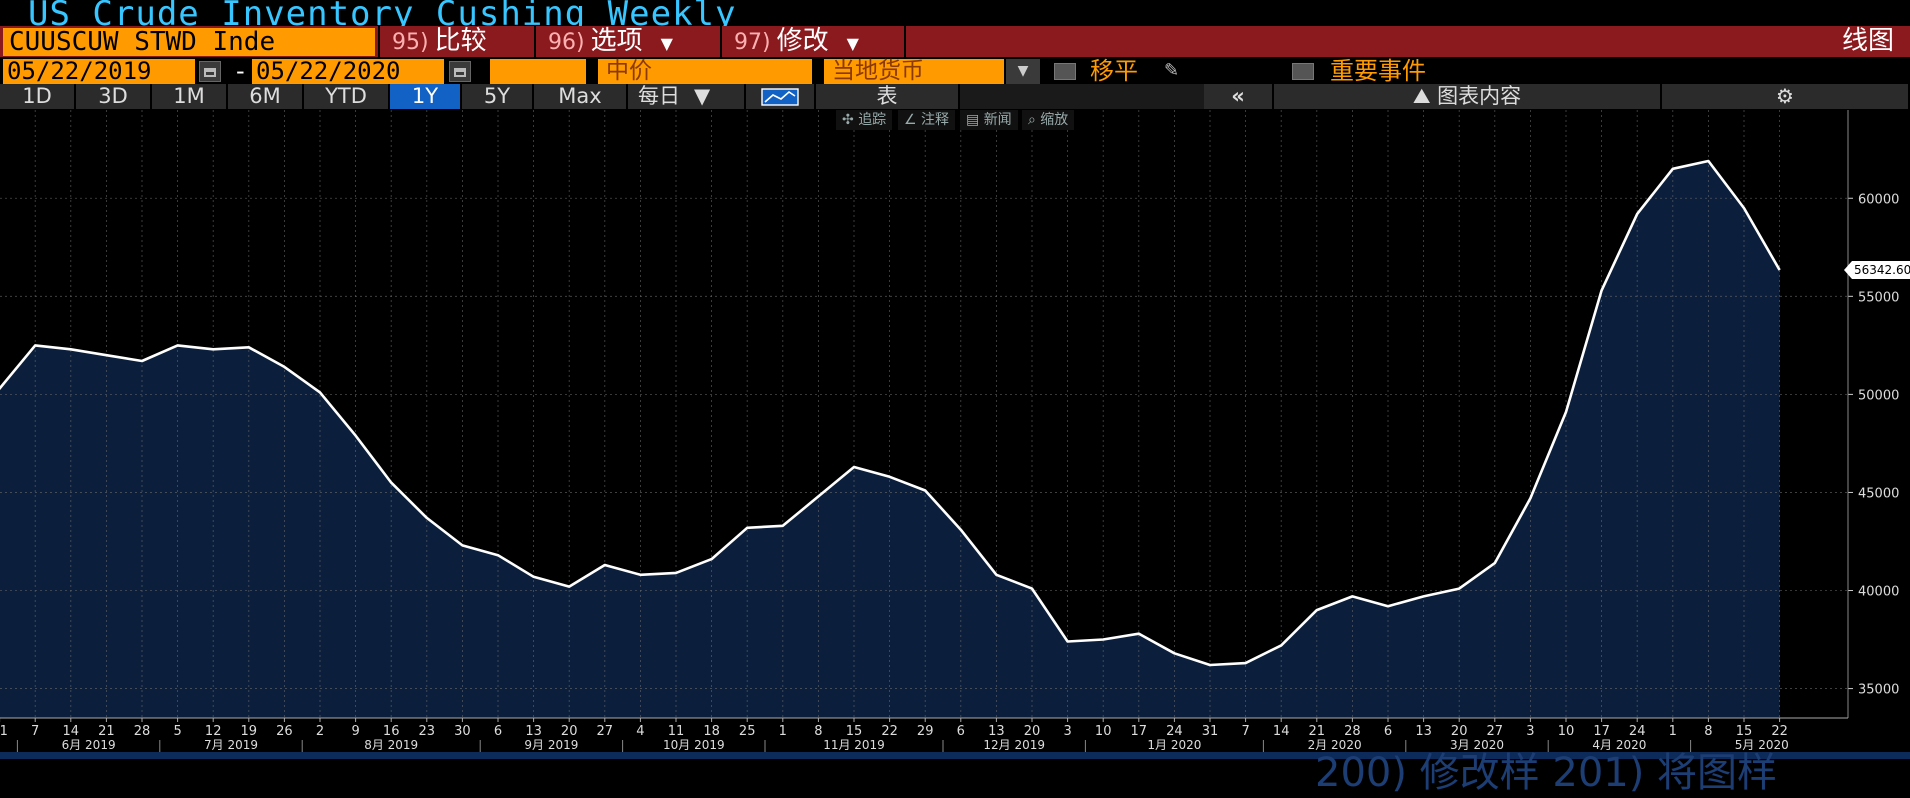 This screenshot has height=798, width=1910. I want to click on events-checkbox, so click(1303, 71).